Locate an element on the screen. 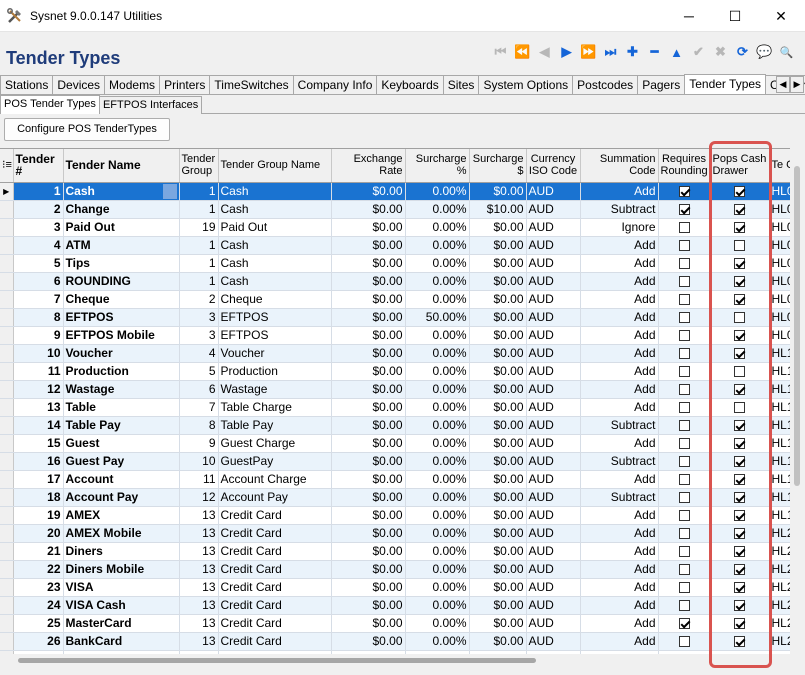 The width and height of the screenshot is (805, 675). last-record-icon: ⏭ is located at coordinates (610, 52).